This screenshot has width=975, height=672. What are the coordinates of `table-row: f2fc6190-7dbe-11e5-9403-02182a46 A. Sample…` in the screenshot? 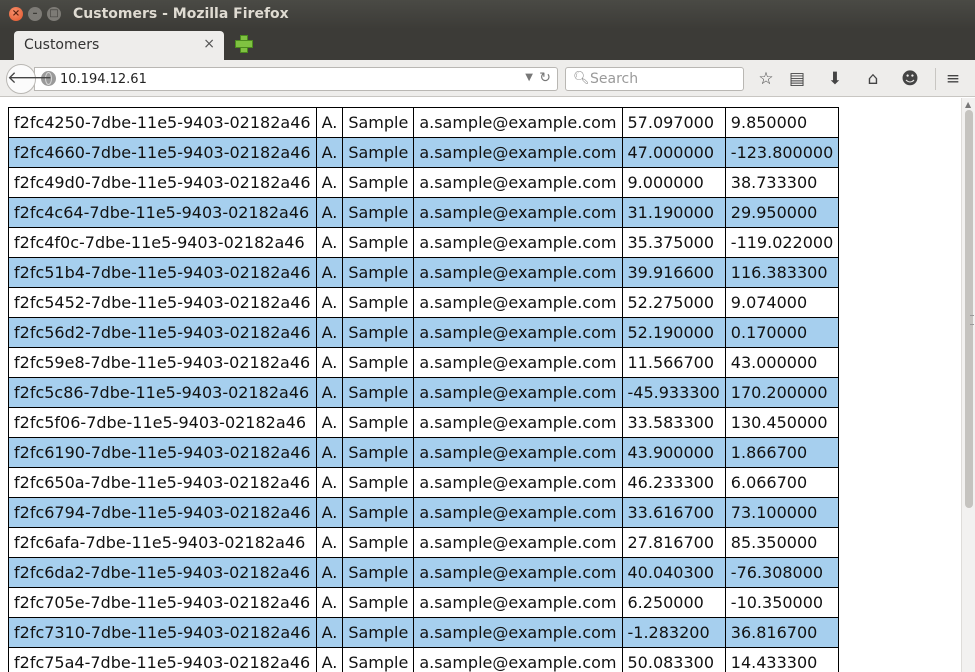 It's located at (424, 452).